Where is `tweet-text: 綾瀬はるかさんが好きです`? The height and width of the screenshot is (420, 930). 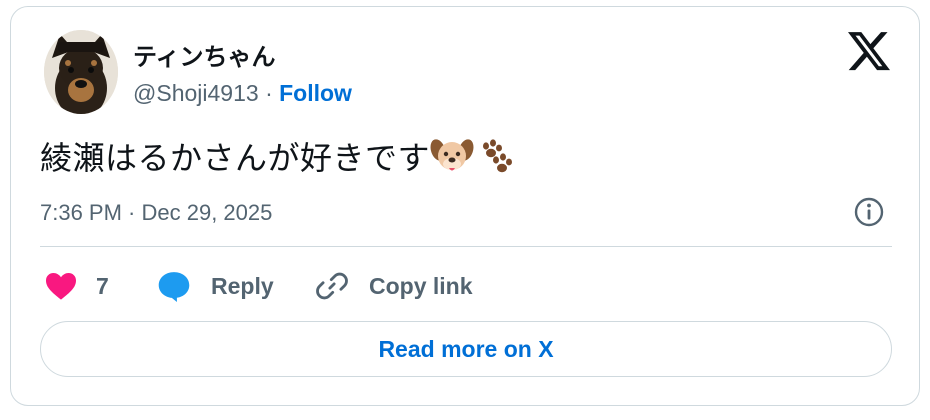 tweet-text: 綾瀬はるかさんが好きです is located at coordinates (279, 158).